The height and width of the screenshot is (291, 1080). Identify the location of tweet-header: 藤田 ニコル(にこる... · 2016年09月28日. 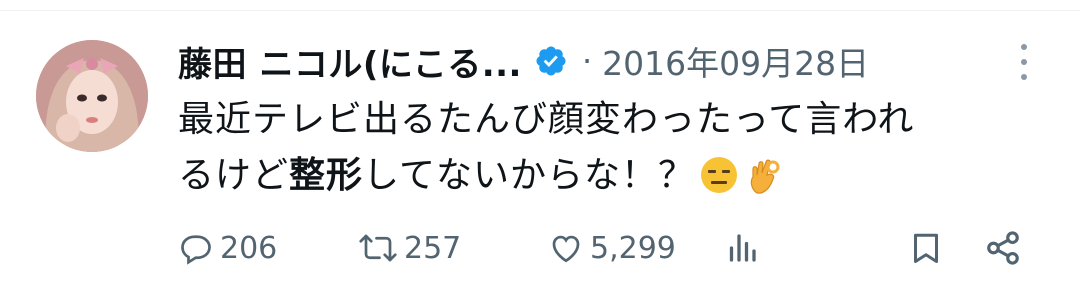
(523, 61).